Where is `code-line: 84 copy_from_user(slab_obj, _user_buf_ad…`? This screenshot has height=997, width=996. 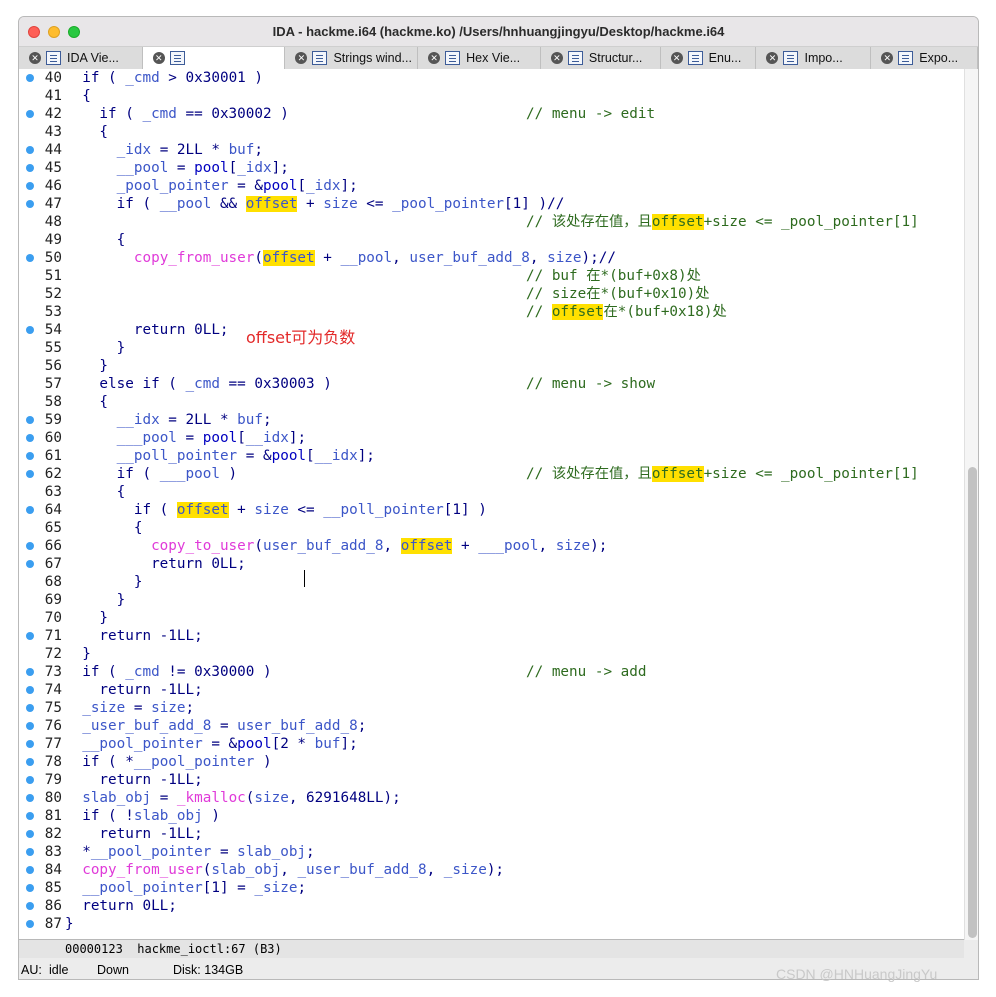
code-line: 84 copy_from_user(slab_obj, _user_buf_ad… is located at coordinates (491, 870).